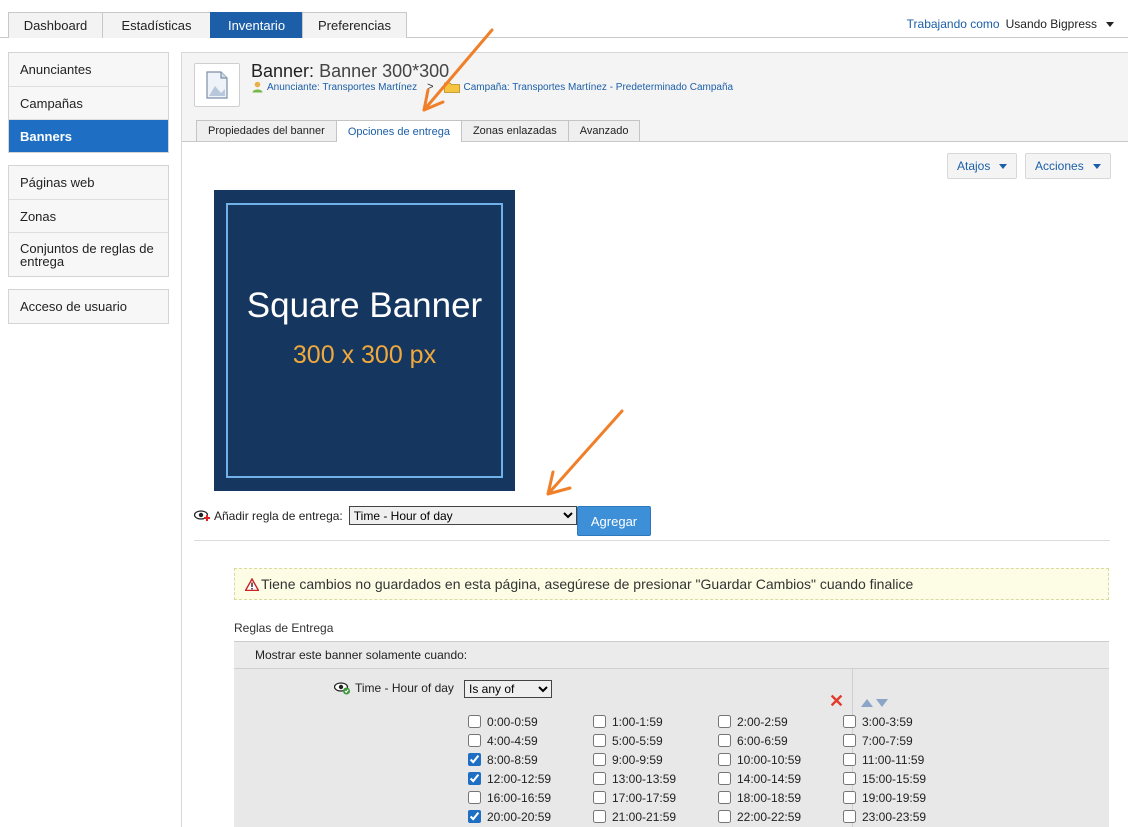 This screenshot has width=1128, height=827. I want to click on hour-option: 19:00-19:59, so click(905, 797).